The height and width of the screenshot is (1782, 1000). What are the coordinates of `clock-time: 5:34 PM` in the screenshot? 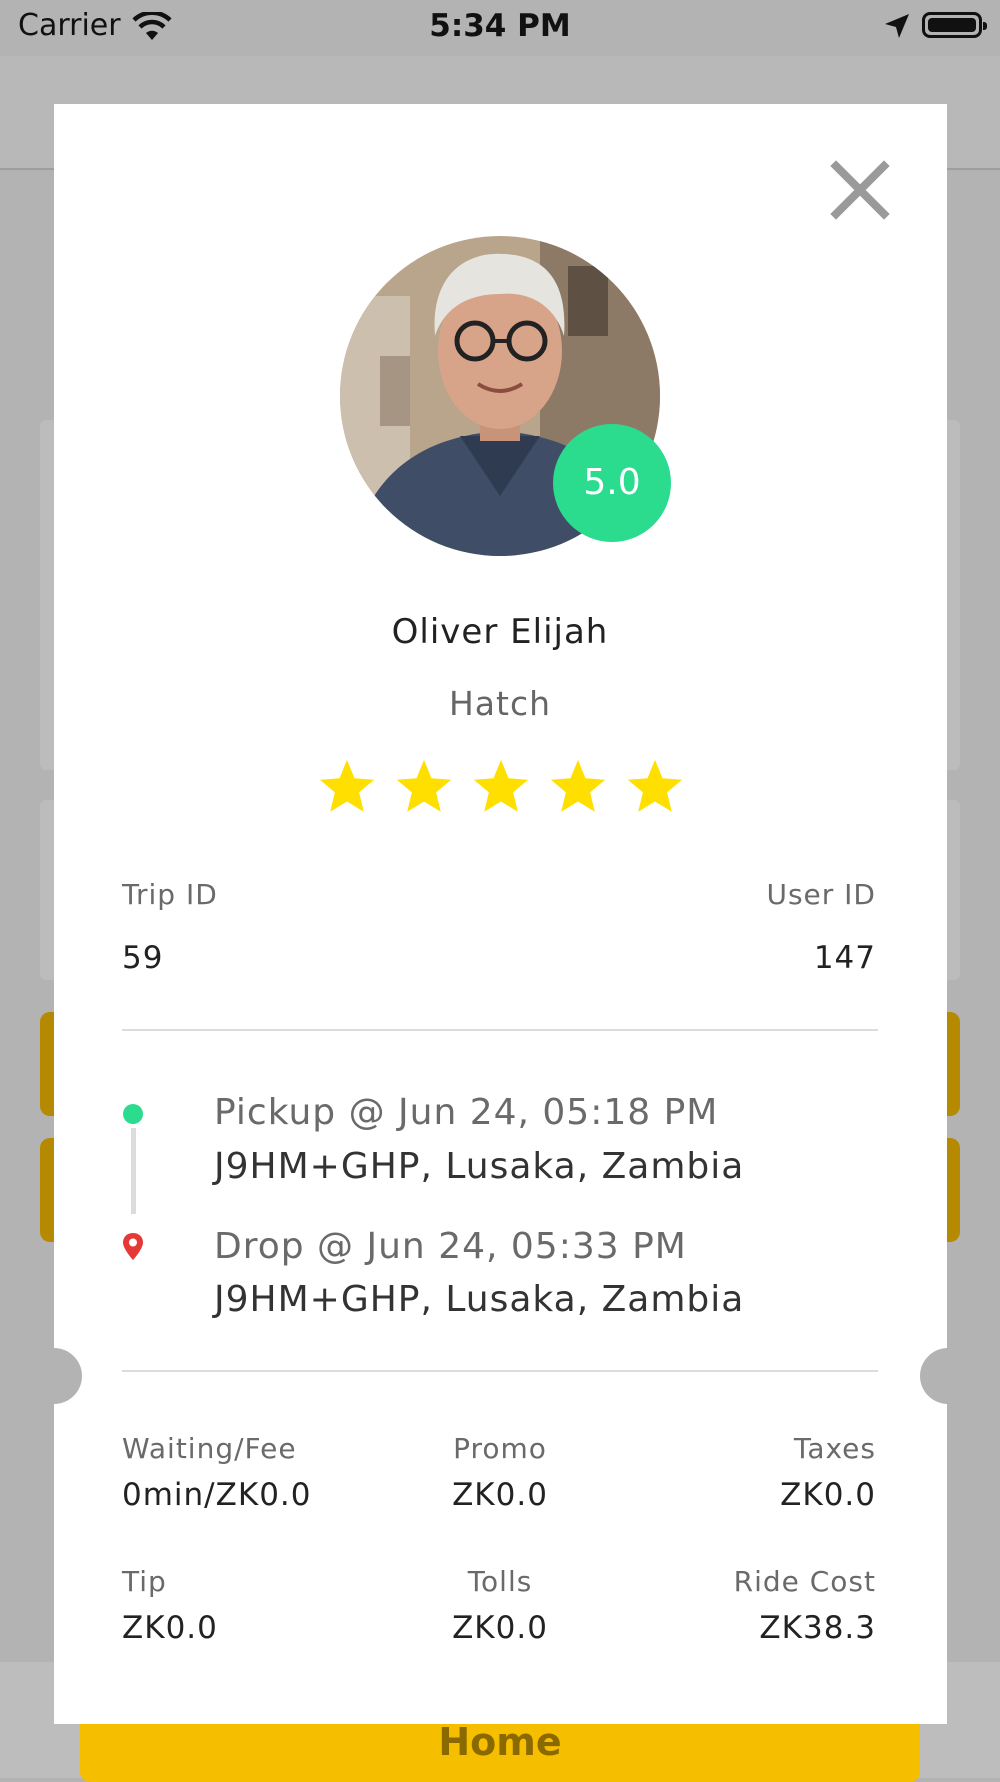 It's located at (500, 26).